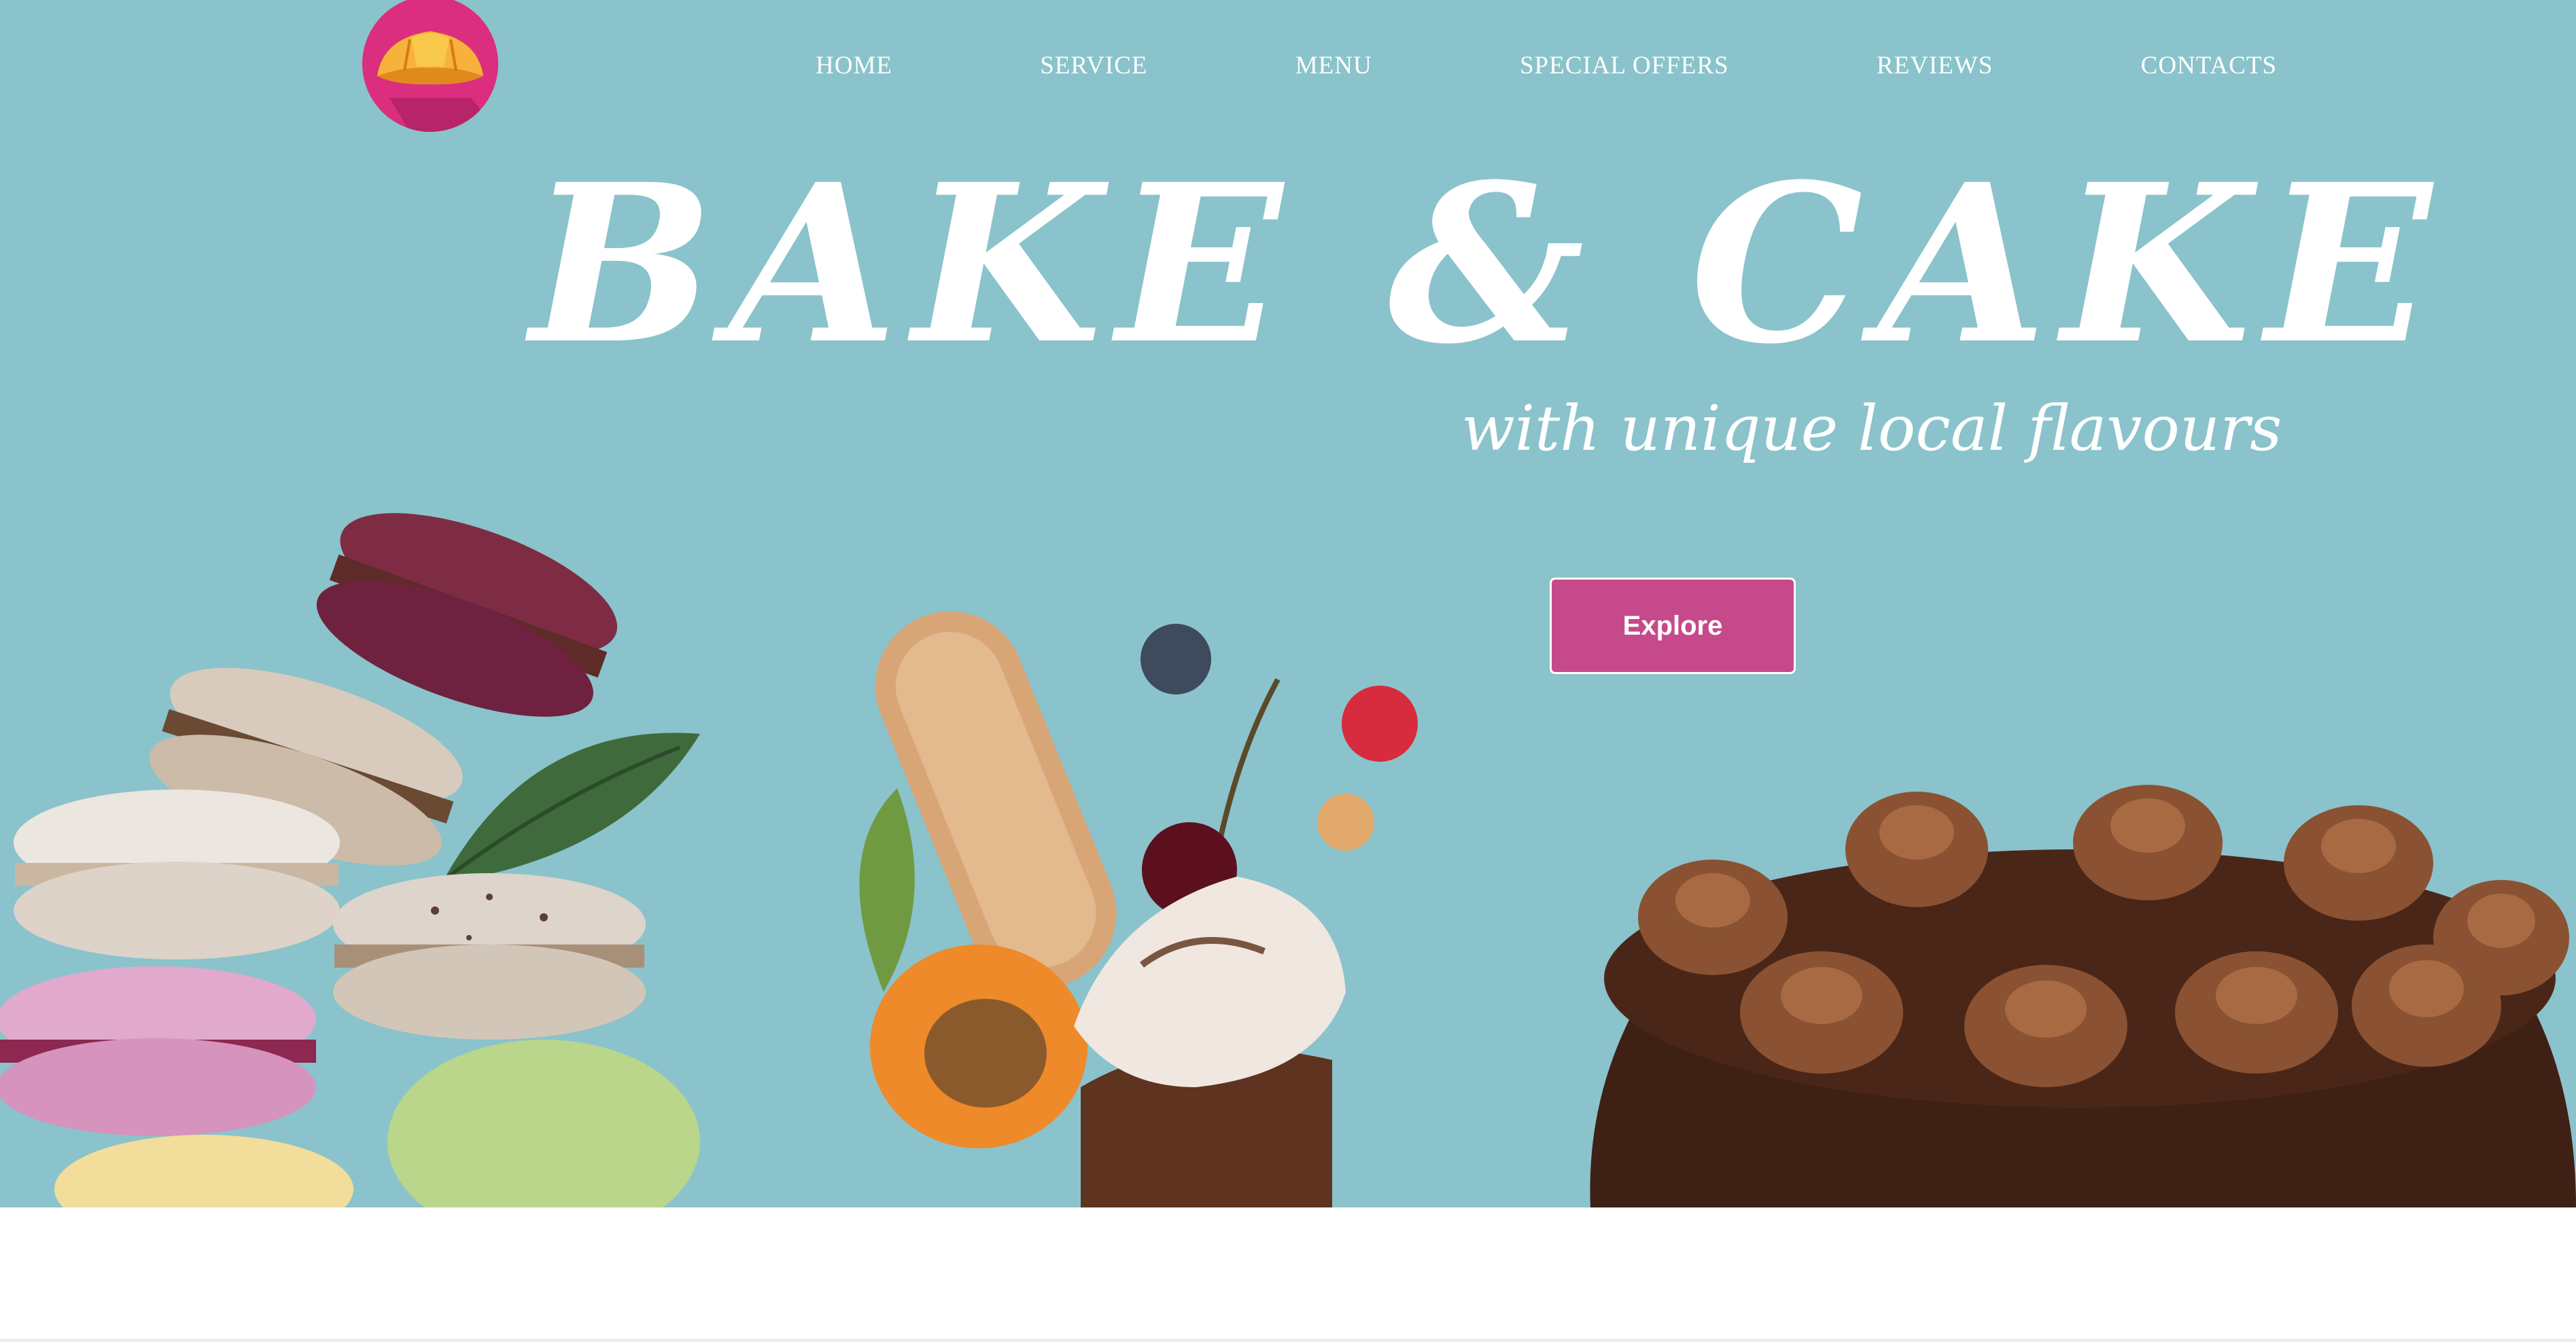 Image resolution: width=2576 pixels, height=1342 pixels. I want to click on croissant-icon, so click(437, 81).